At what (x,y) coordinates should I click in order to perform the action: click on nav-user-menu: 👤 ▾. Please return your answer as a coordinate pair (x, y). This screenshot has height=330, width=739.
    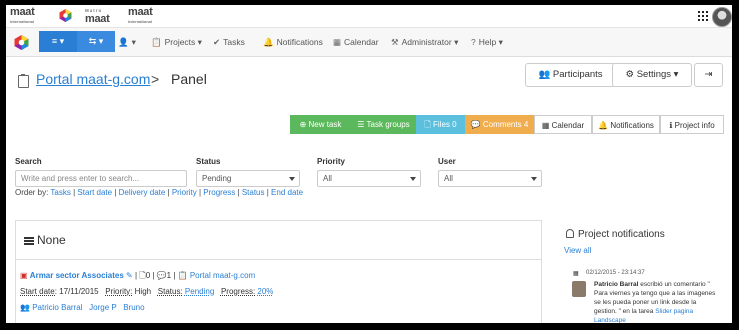
    Looking at the image, I should click on (127, 42).